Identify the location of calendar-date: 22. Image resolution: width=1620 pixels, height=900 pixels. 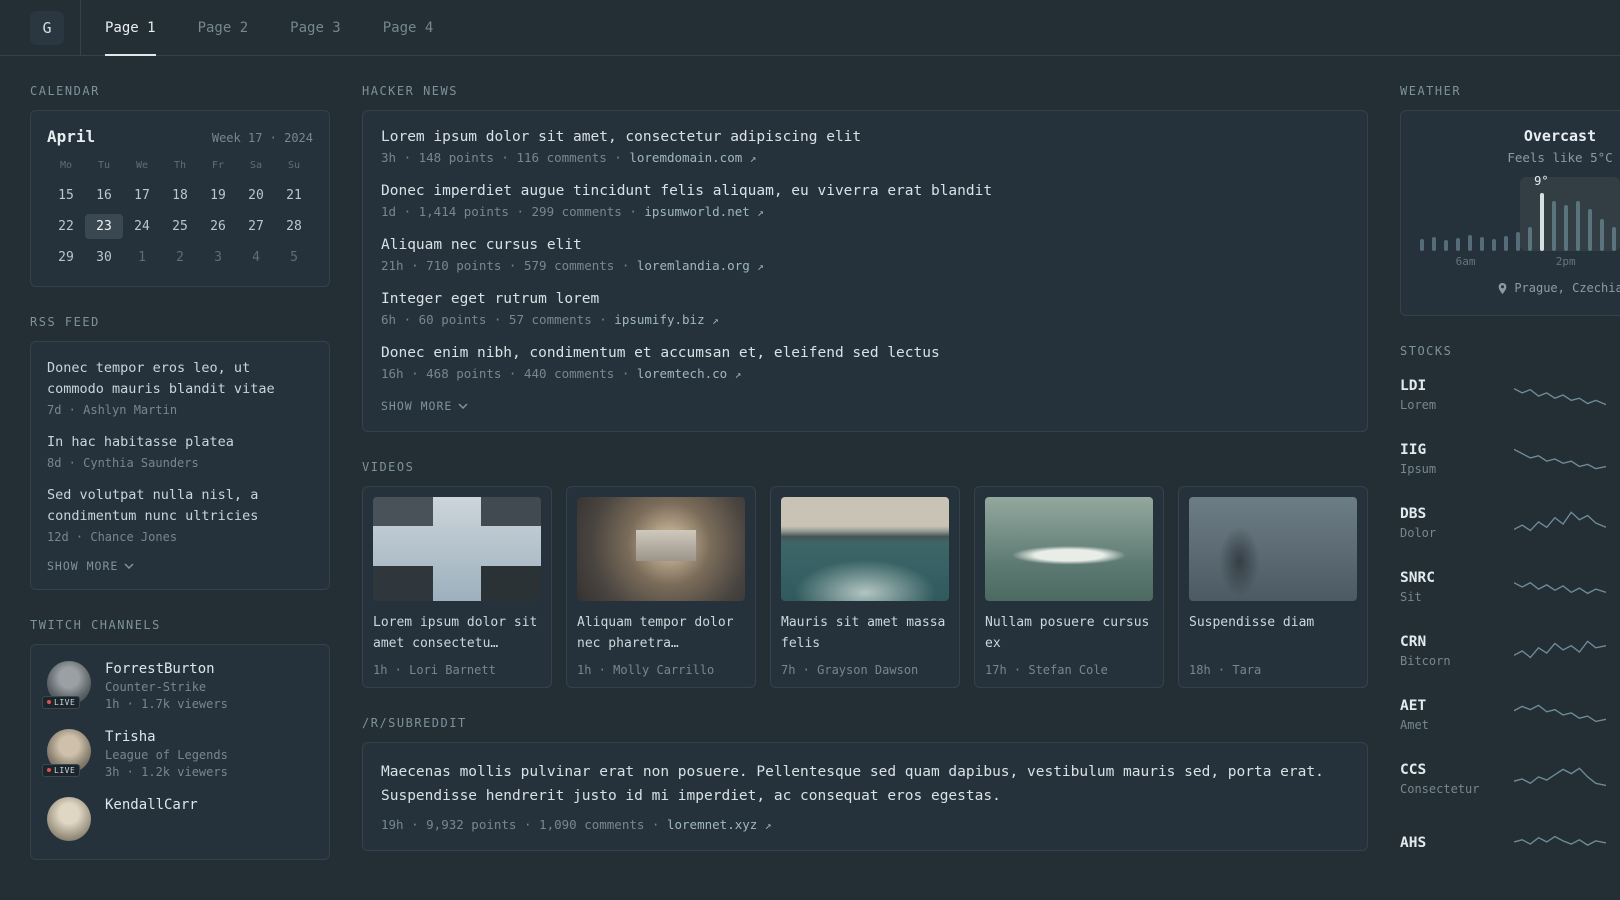
(66, 226).